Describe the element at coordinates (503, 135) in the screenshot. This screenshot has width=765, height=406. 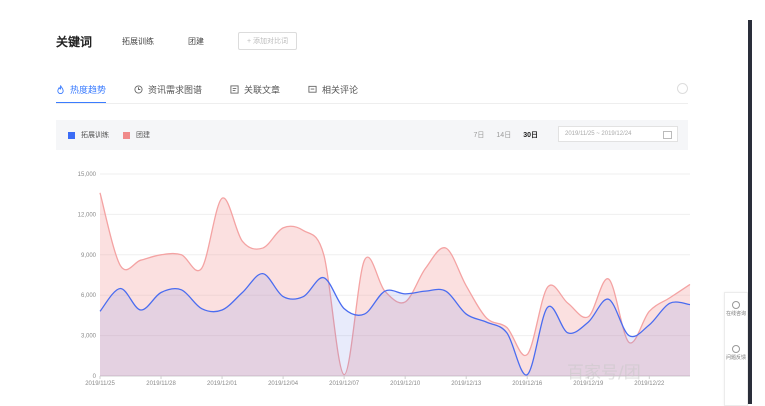
I see `range-14d-button: 14日` at that location.